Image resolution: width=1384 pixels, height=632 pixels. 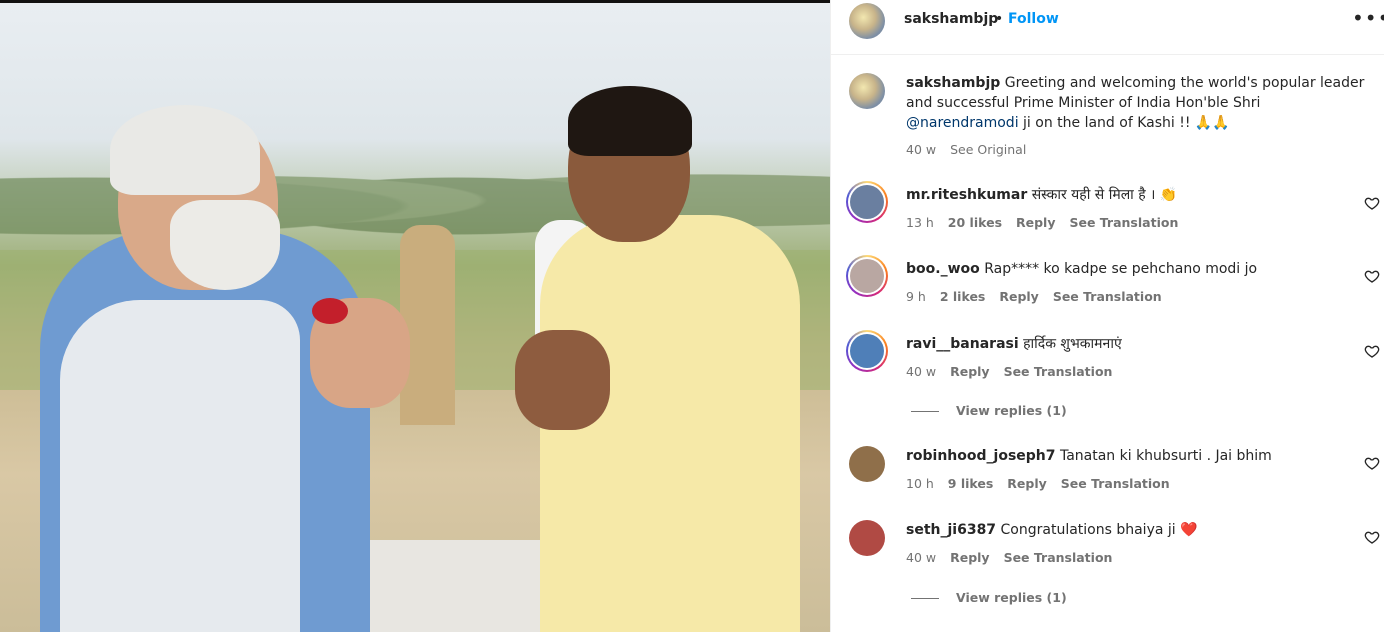 What do you see at coordinates (630, 121) in the screenshot?
I see `photo-person-right-hair` at bounding box center [630, 121].